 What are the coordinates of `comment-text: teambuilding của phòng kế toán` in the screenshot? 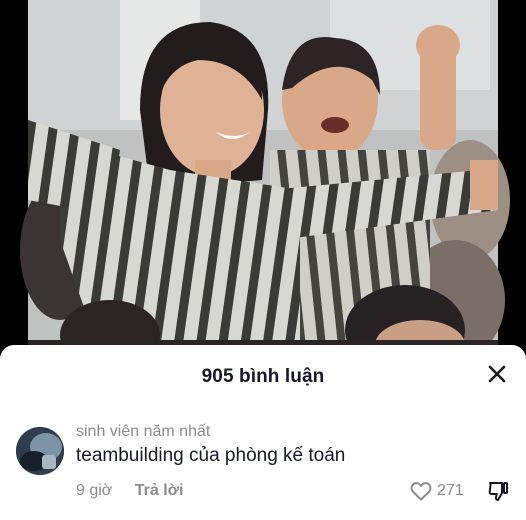 It's located at (211, 455).